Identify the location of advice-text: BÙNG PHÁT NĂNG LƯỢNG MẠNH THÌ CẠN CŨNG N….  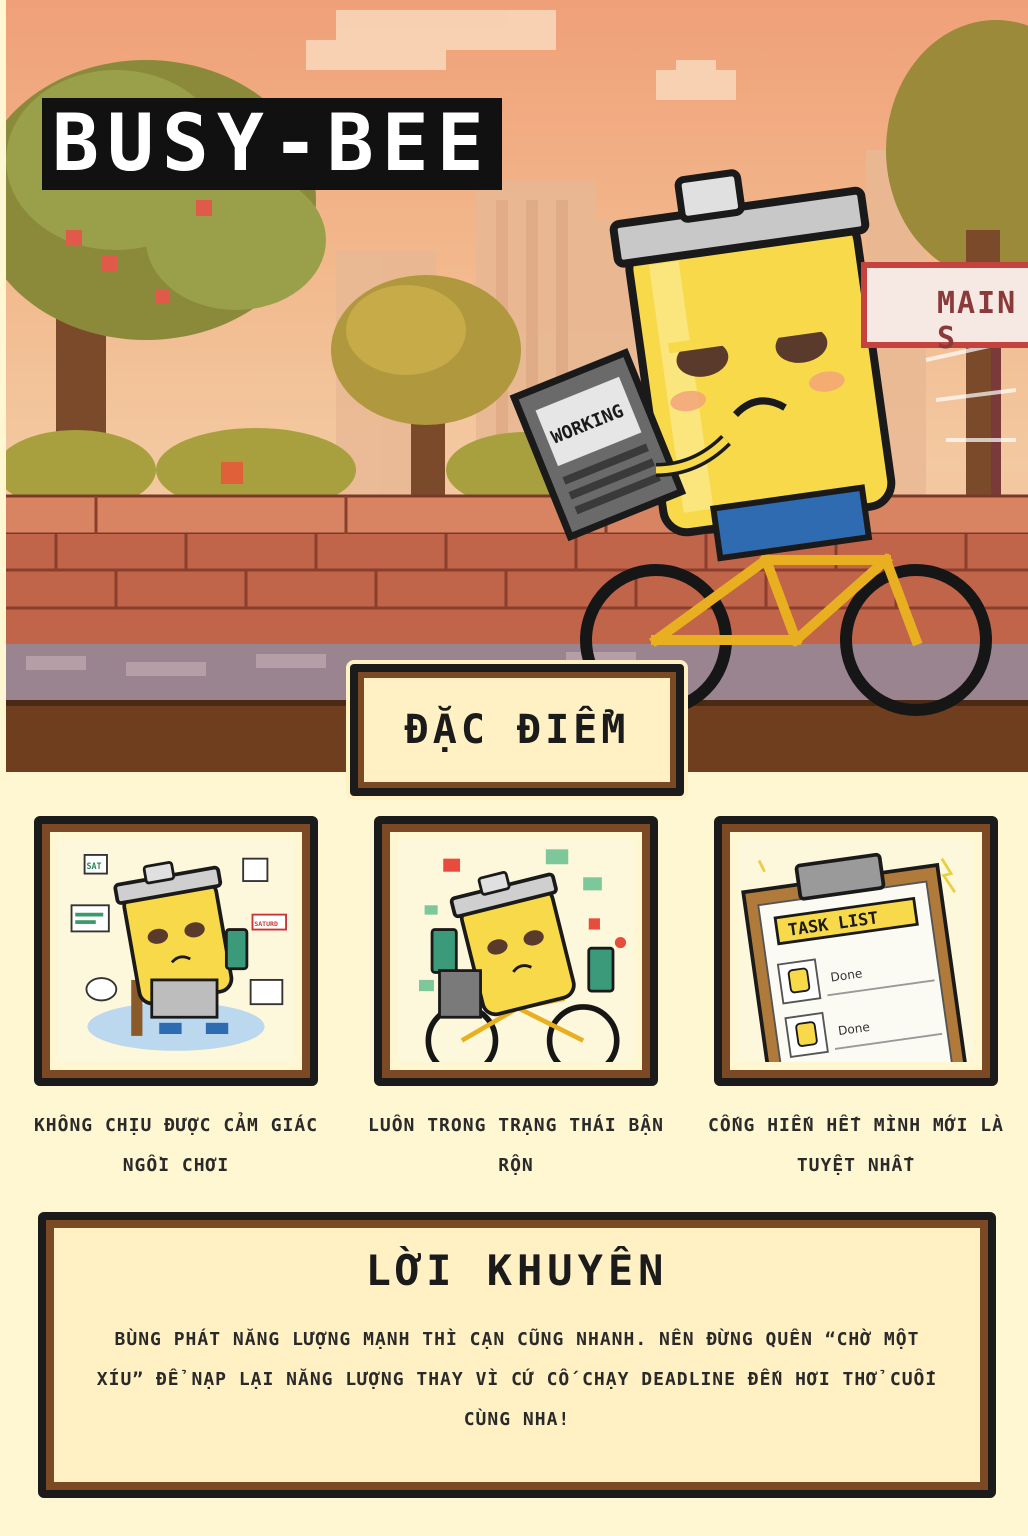
(517, 1379).